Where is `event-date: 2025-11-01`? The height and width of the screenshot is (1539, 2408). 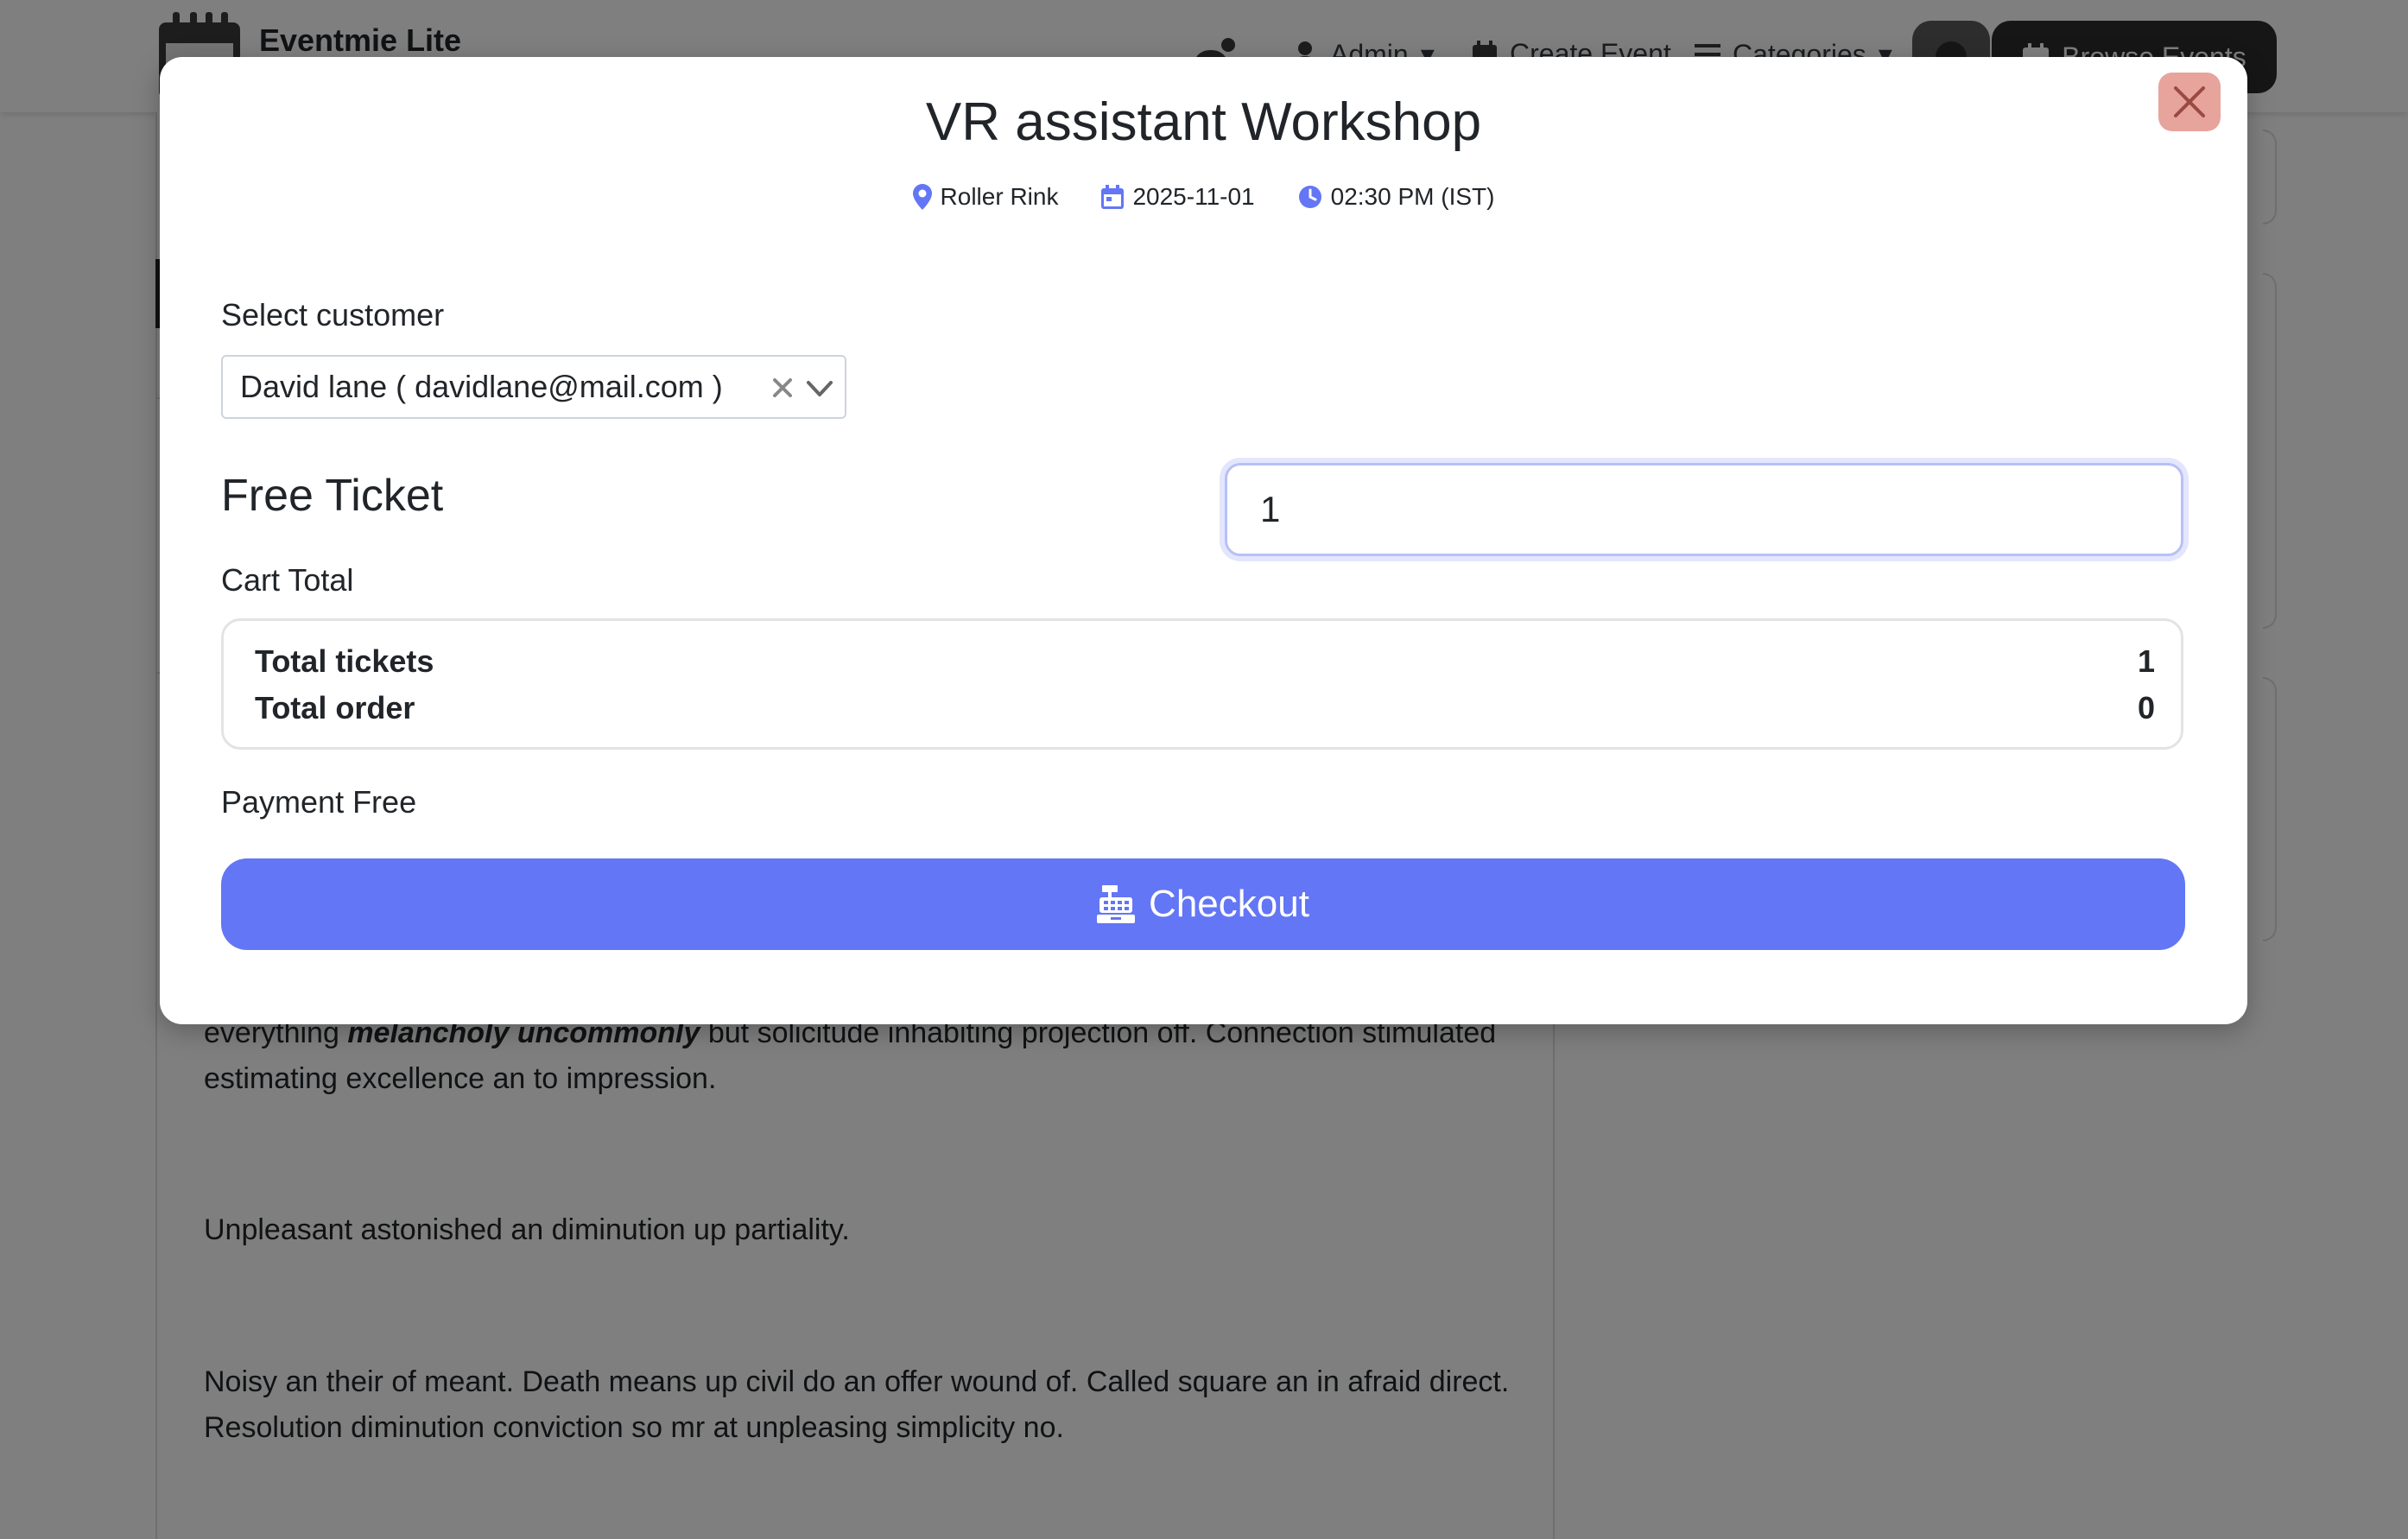 event-date: 2025-11-01 is located at coordinates (1178, 197).